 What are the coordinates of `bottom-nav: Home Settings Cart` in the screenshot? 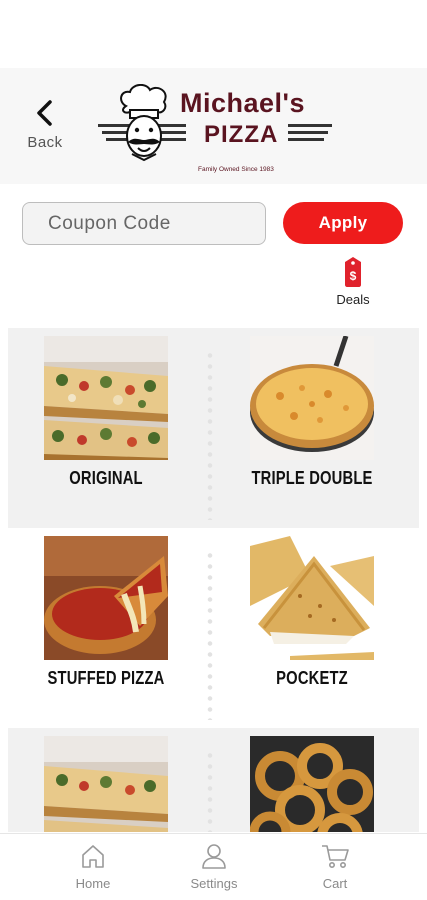 It's located at (213, 866).